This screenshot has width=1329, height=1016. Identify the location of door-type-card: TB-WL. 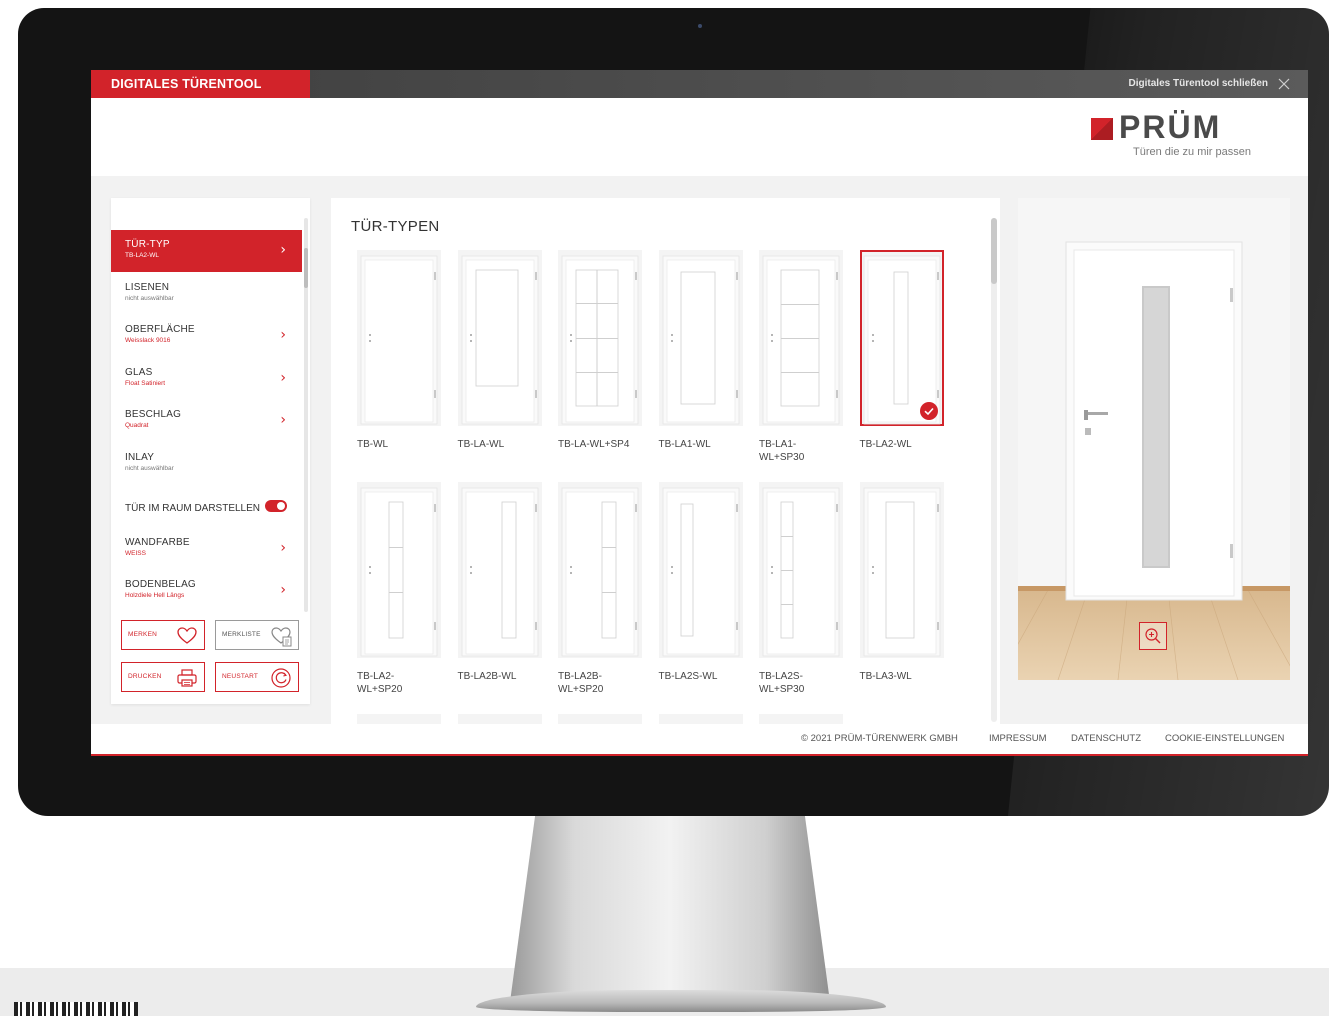
(399, 350).